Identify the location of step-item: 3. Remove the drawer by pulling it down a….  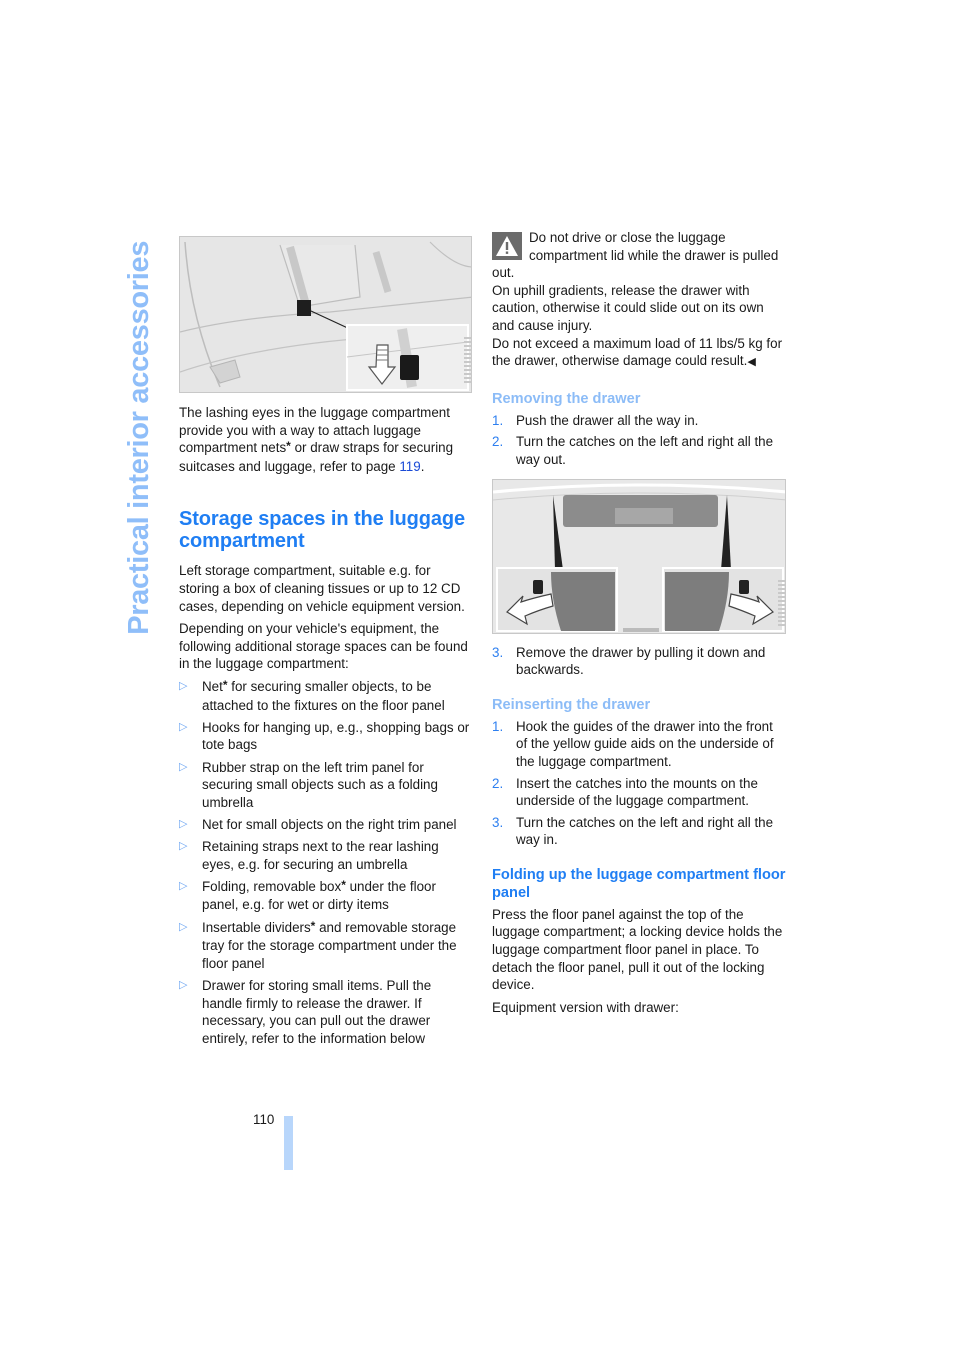
(629, 661).